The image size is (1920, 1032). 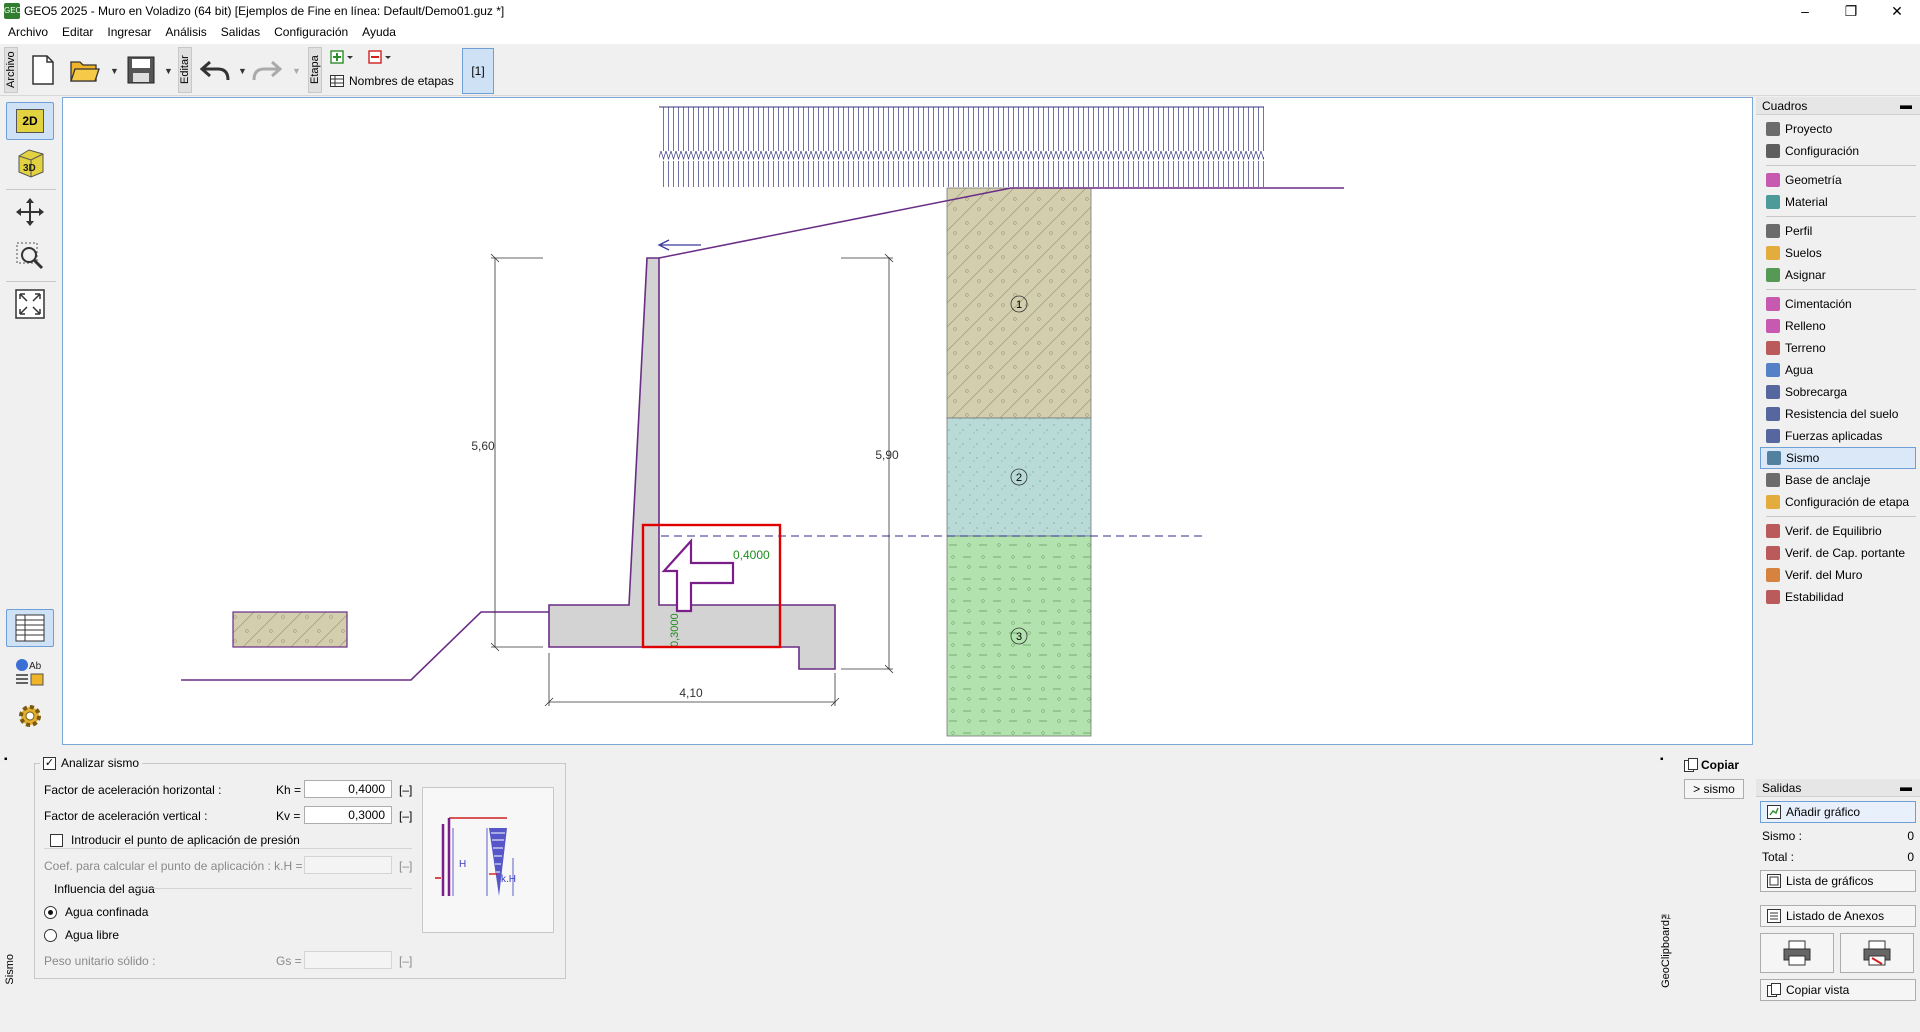 What do you see at coordinates (1906, 105) in the screenshot?
I see `collapse-frames-button: ▬` at bounding box center [1906, 105].